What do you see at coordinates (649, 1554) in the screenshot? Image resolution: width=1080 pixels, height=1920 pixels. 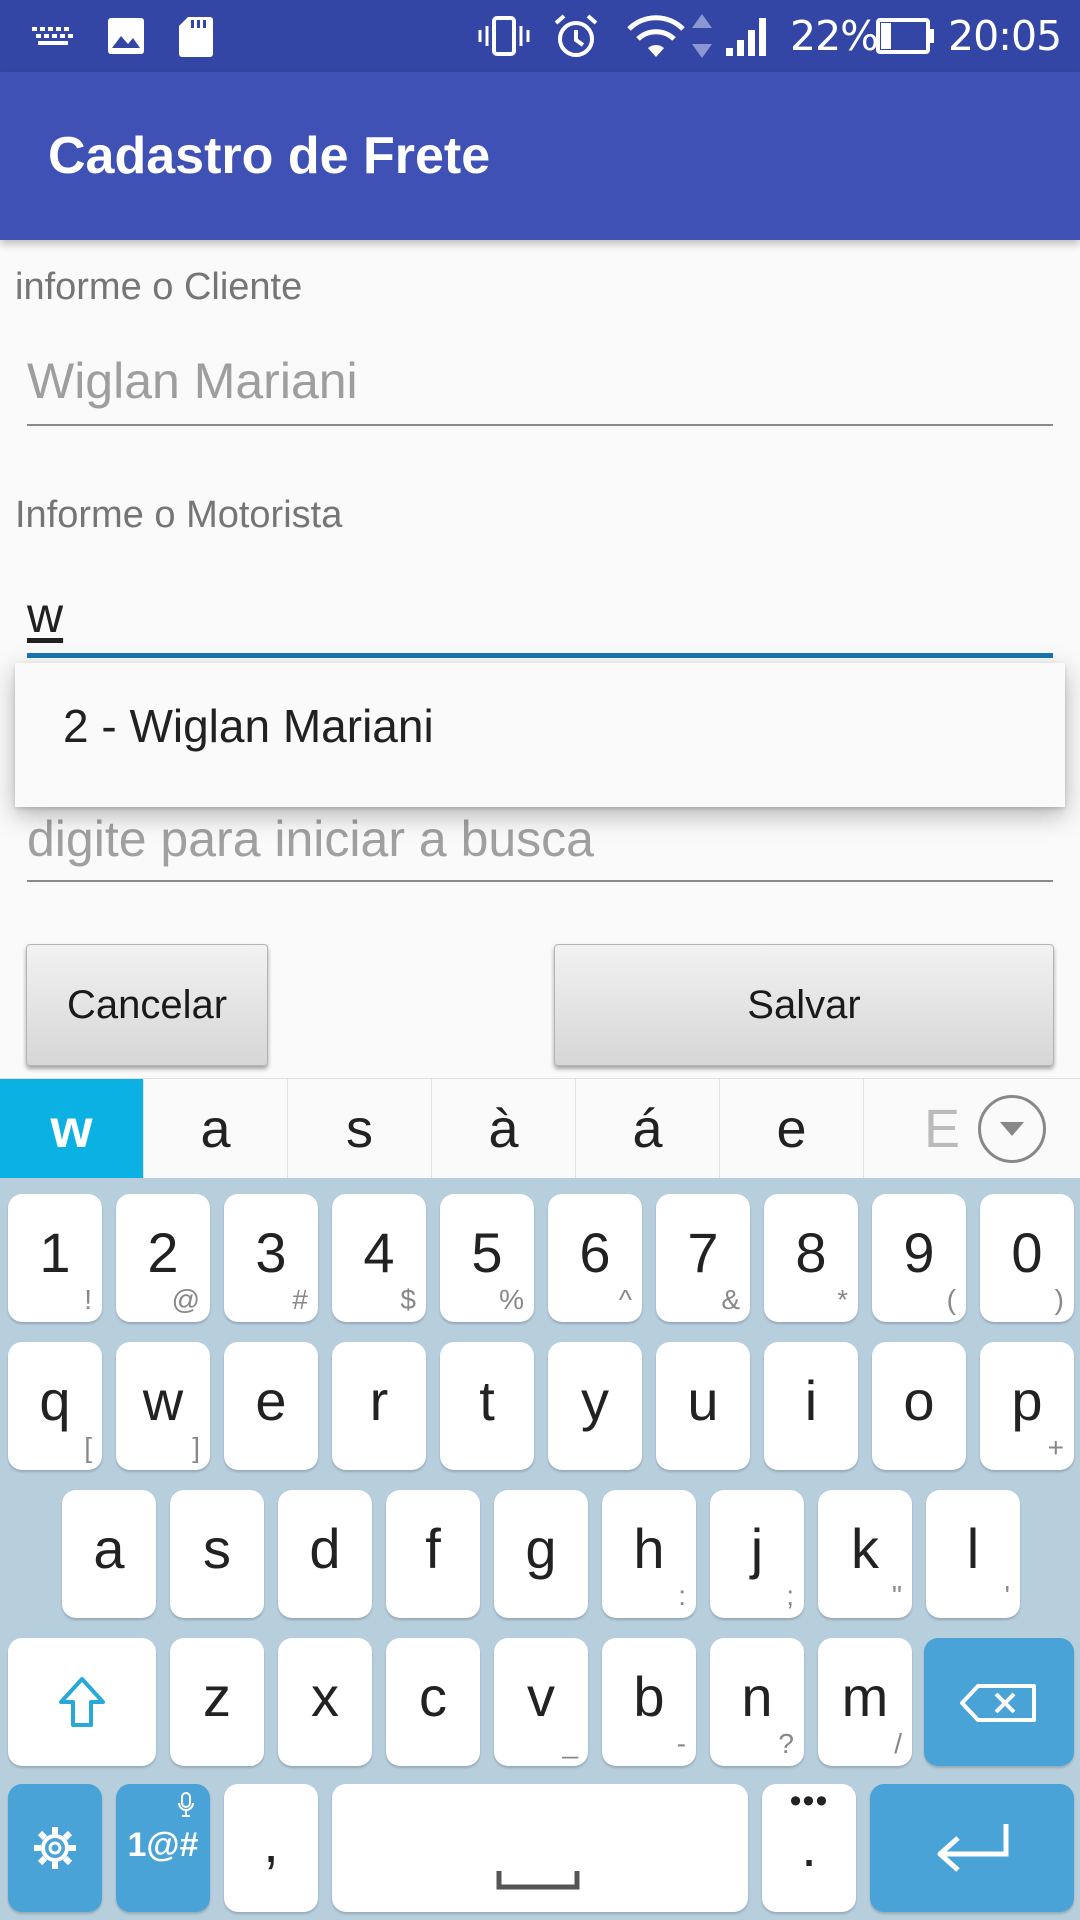 I see `key-h: h:` at bounding box center [649, 1554].